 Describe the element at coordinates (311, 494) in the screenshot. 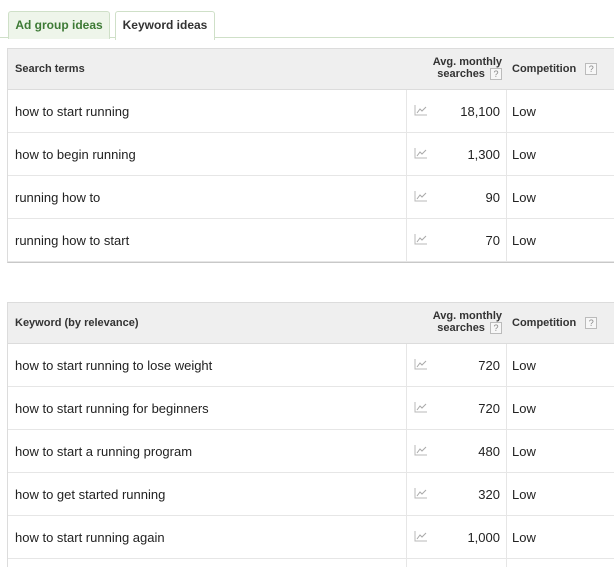

I see `table-row: how to get started running 320 Low` at that location.